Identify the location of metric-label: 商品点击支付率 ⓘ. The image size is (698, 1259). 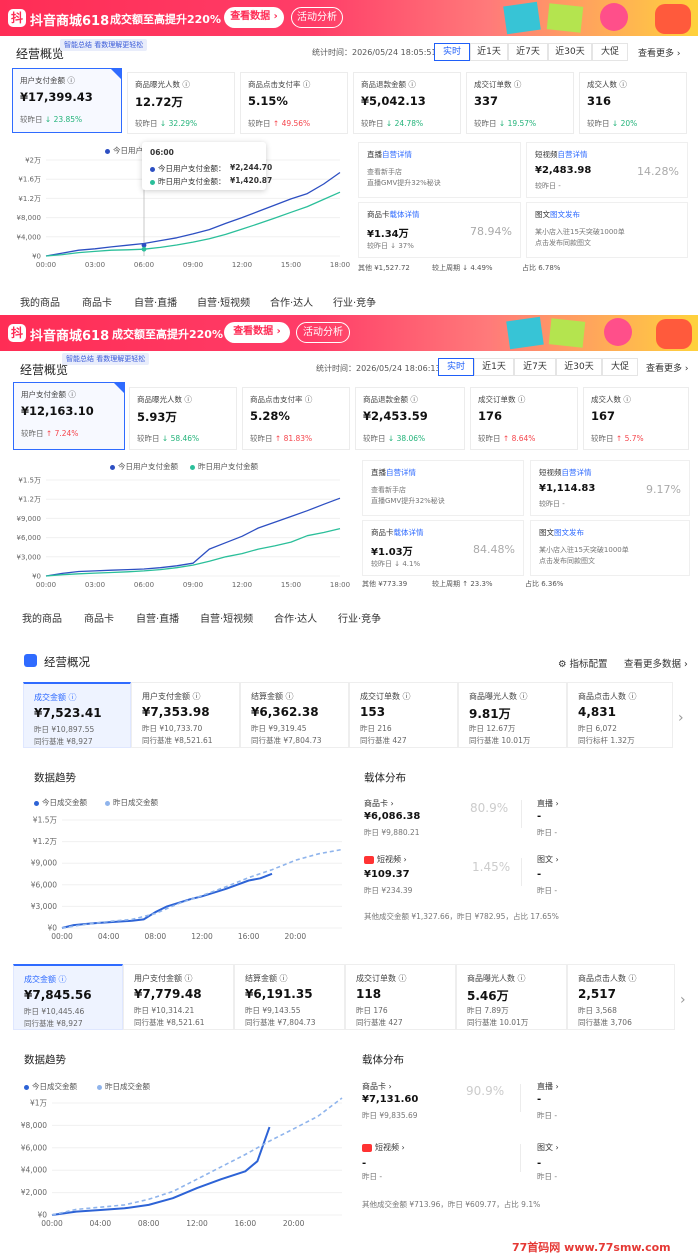
(279, 84).